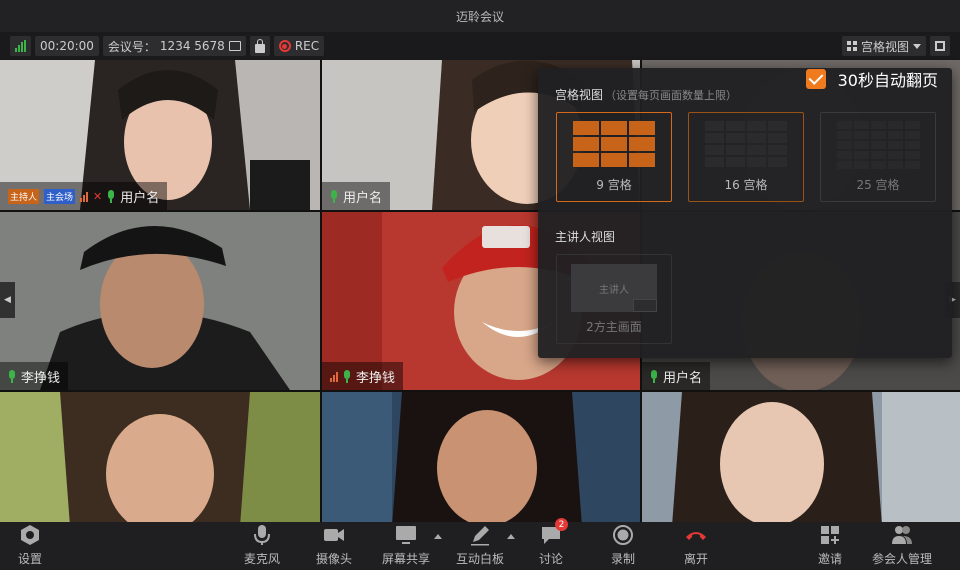 The width and height of the screenshot is (960, 570). I want to click on chat-button: 2 讨论, so click(553, 544).